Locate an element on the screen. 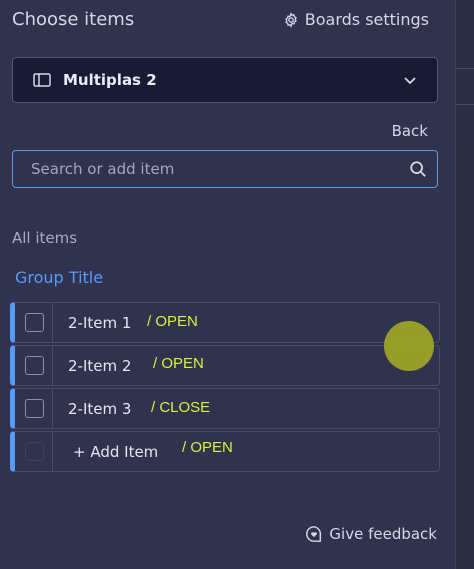 Image resolution: width=474 pixels, height=569 pixels. item-name: 2-Item 2 is located at coordinates (100, 366).